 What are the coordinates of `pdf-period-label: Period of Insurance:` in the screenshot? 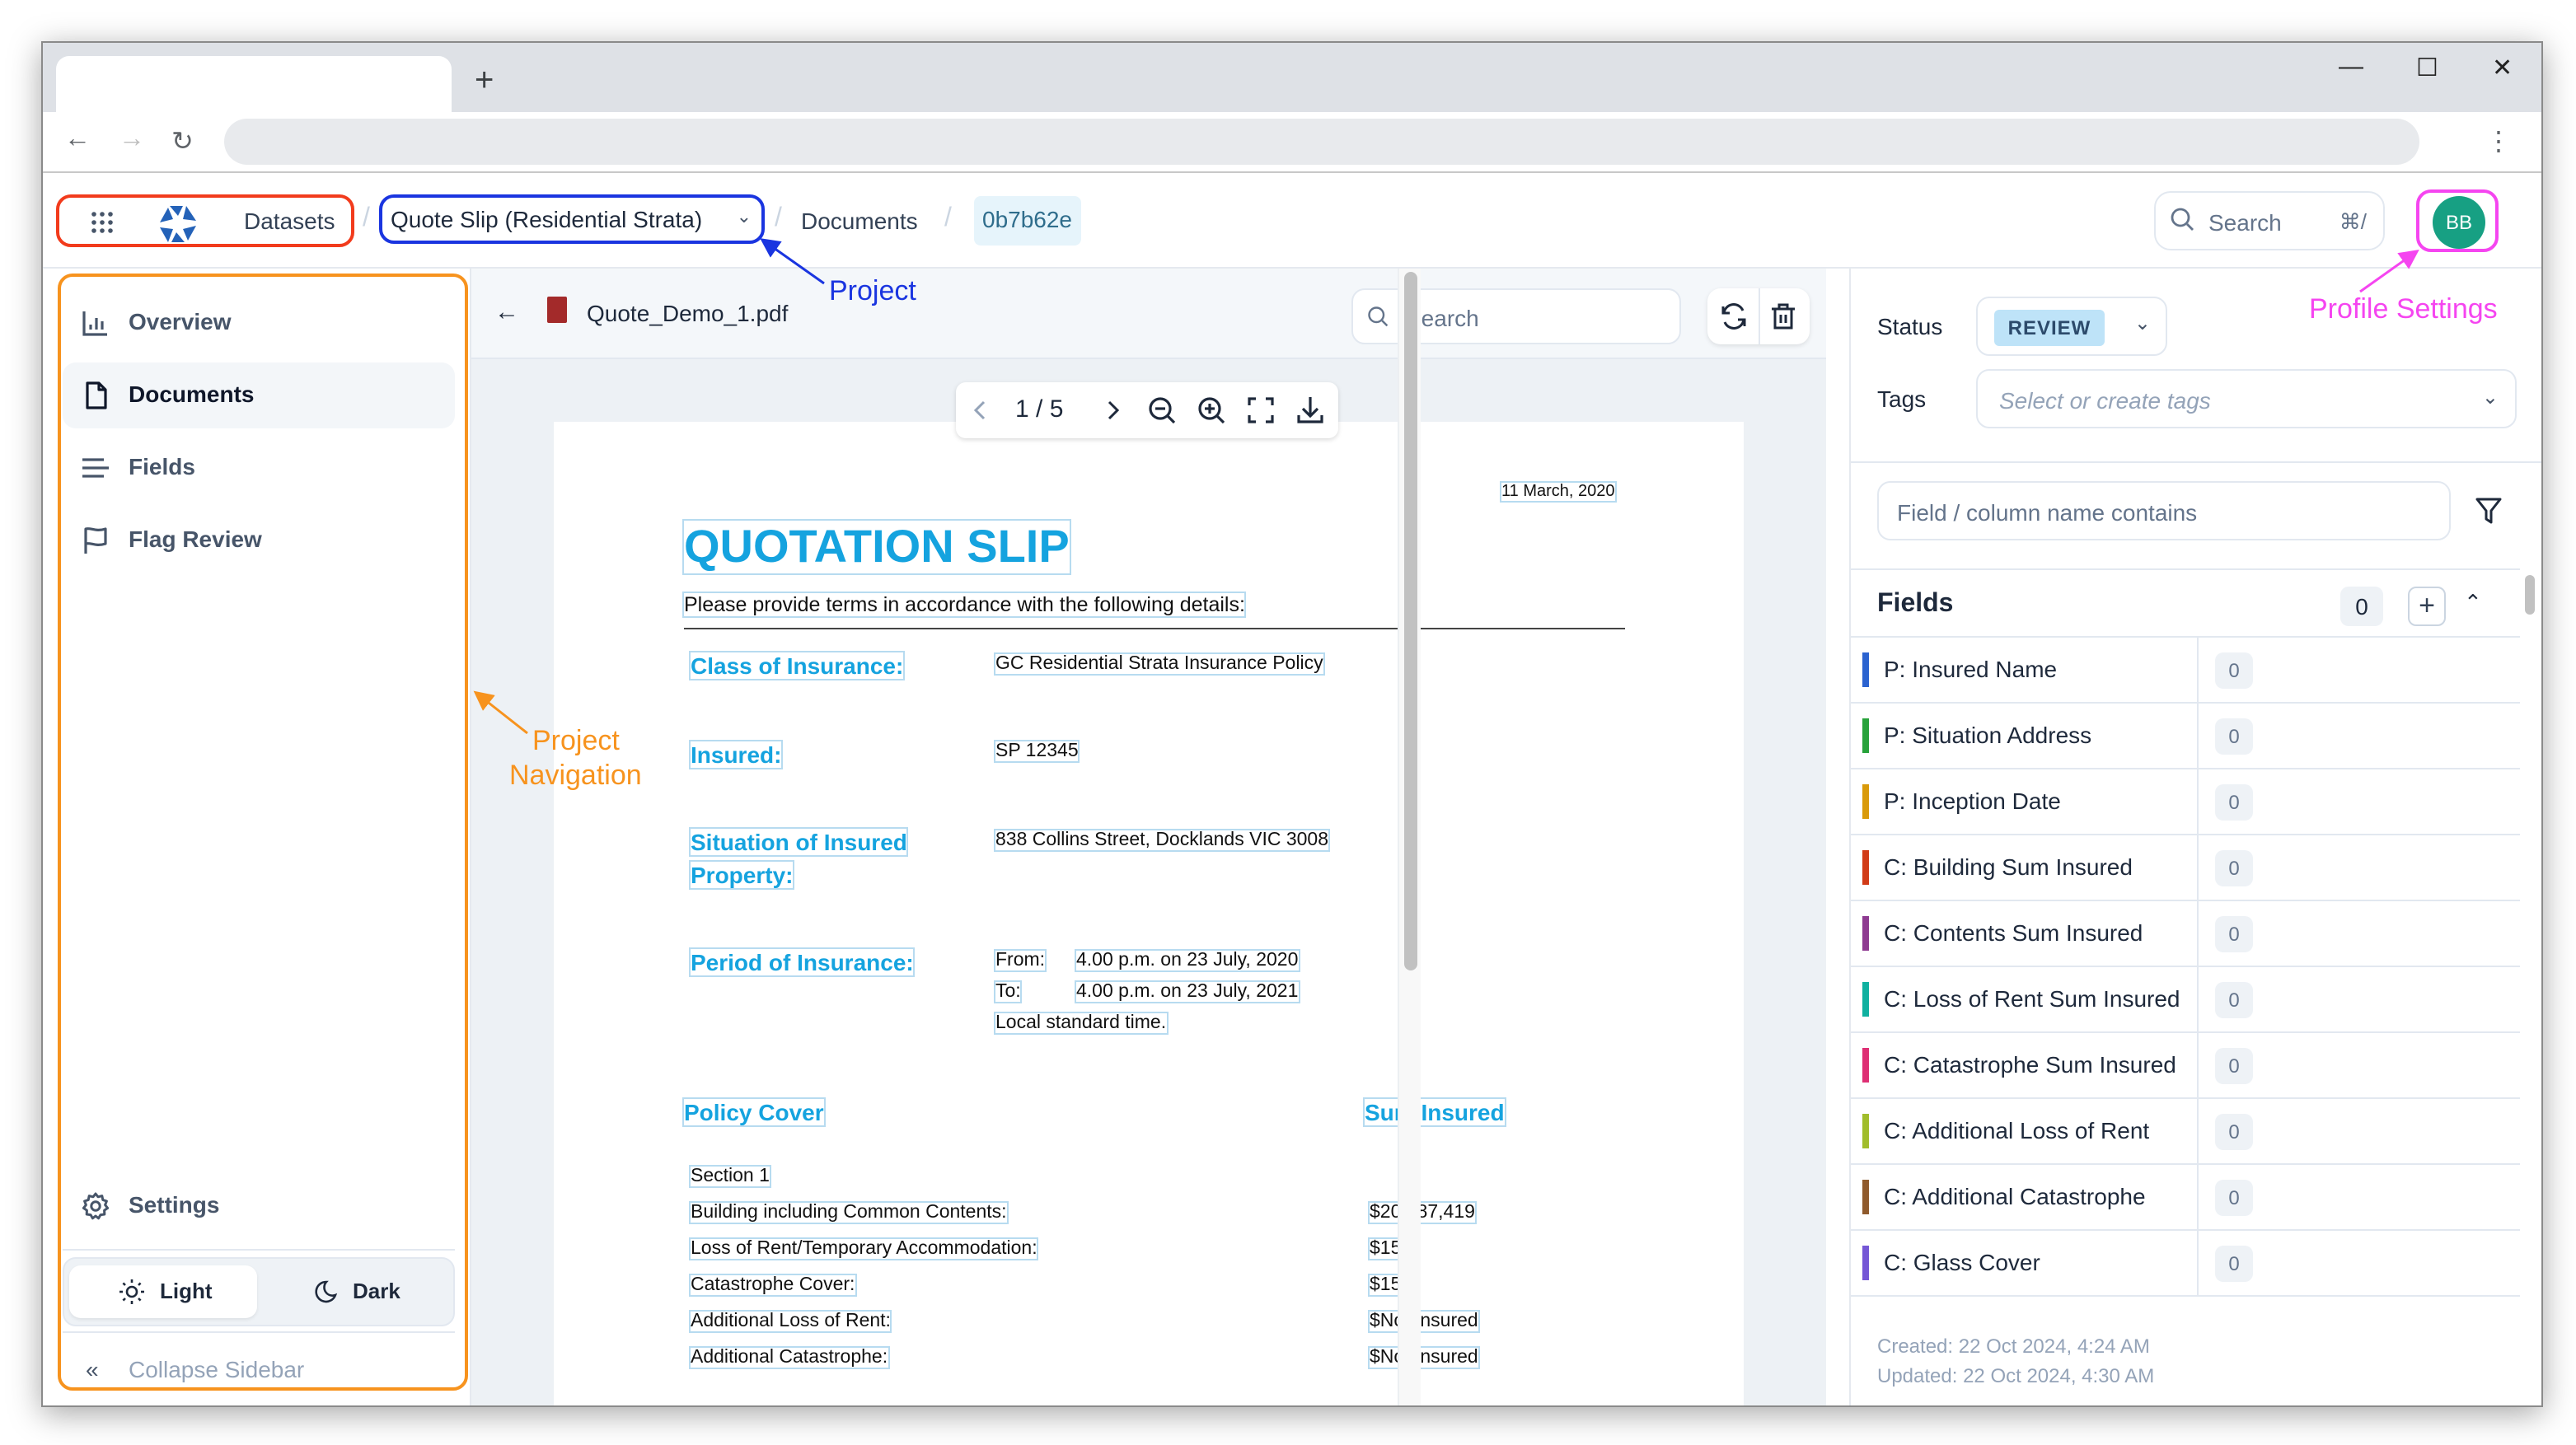 It's located at (802, 962).